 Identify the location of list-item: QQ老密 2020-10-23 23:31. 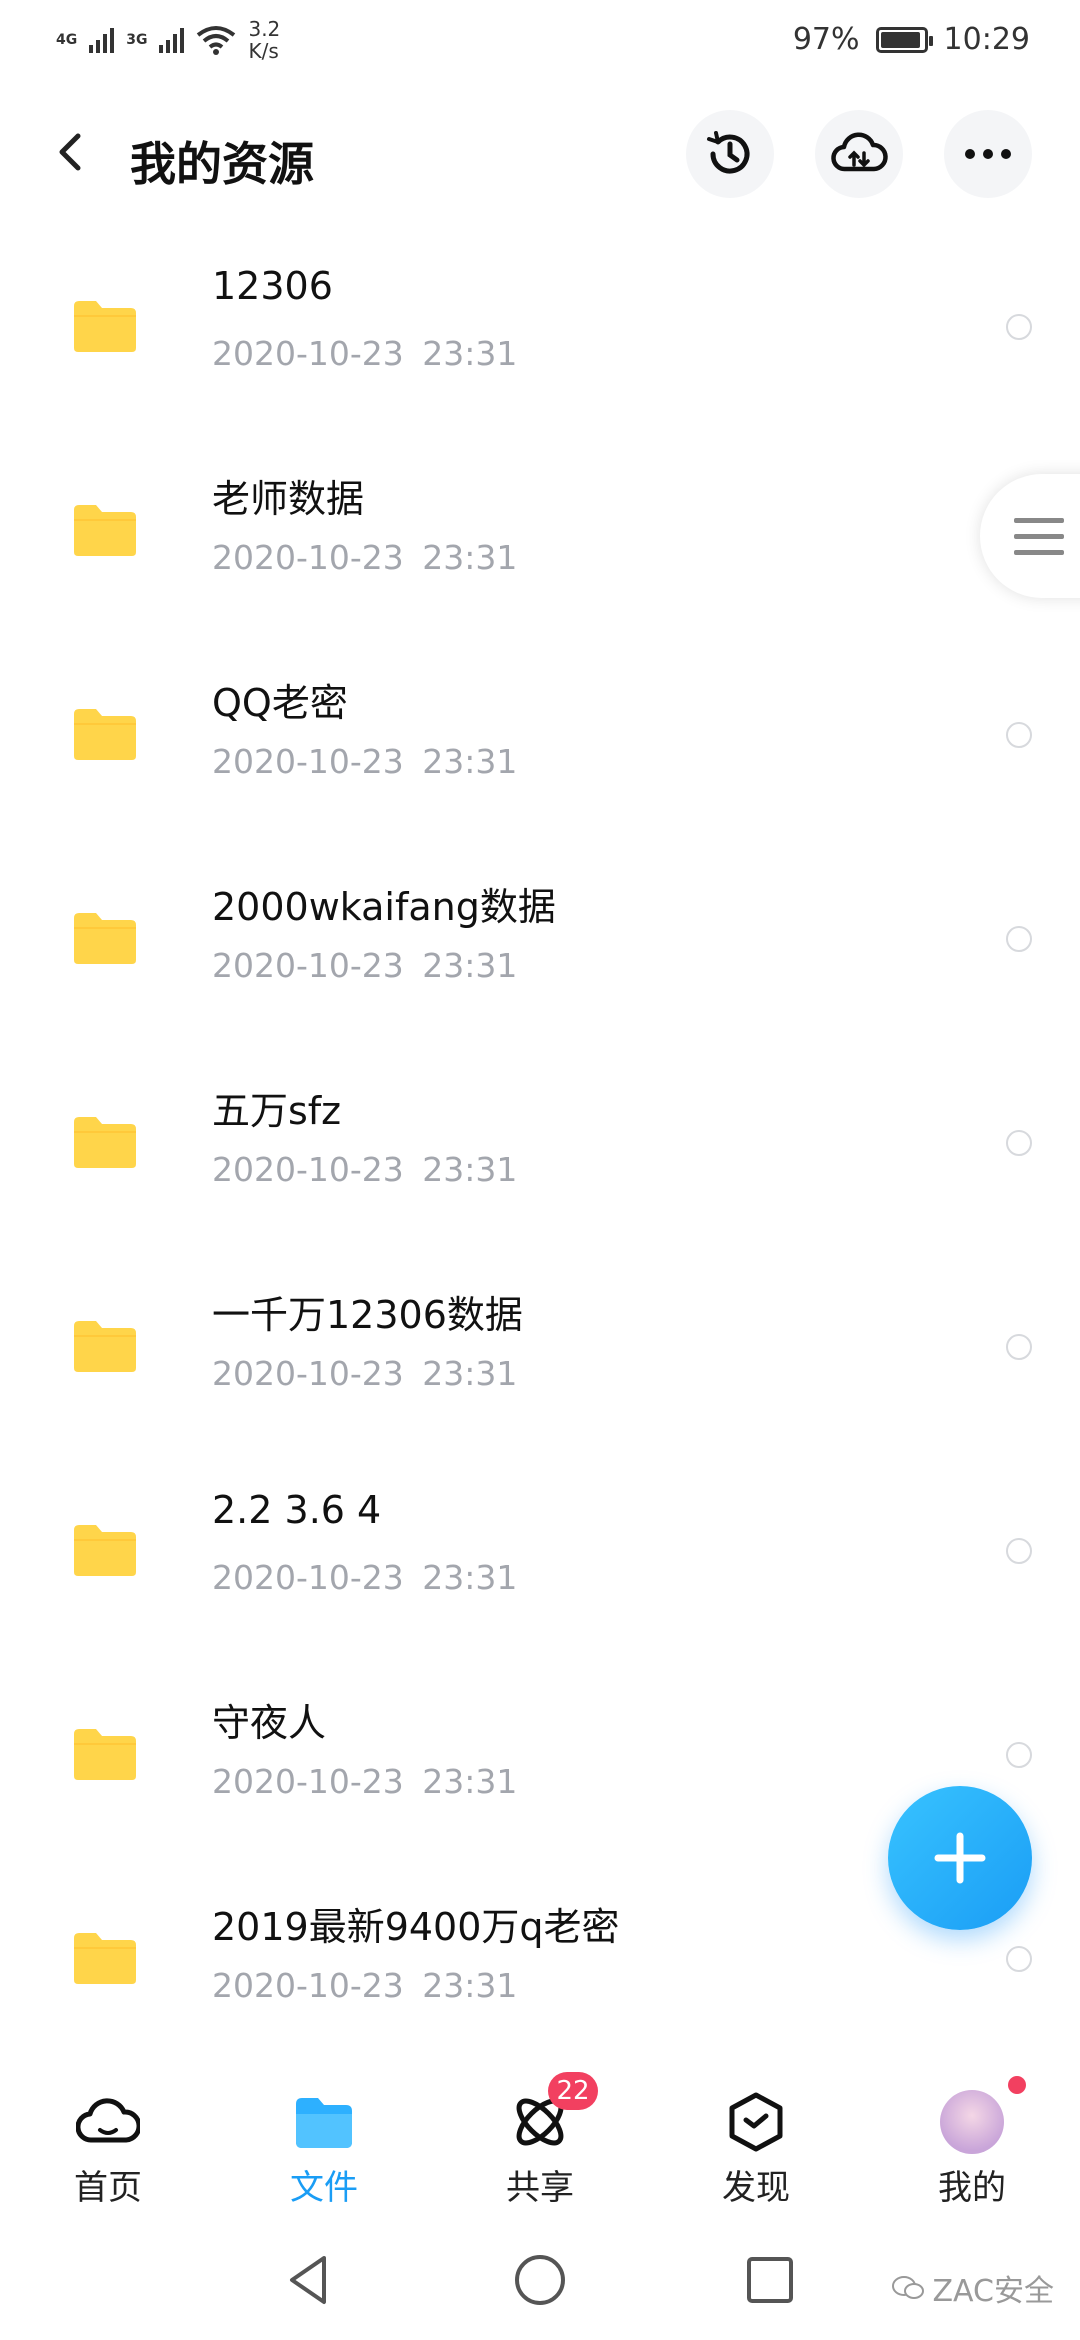
(540, 738).